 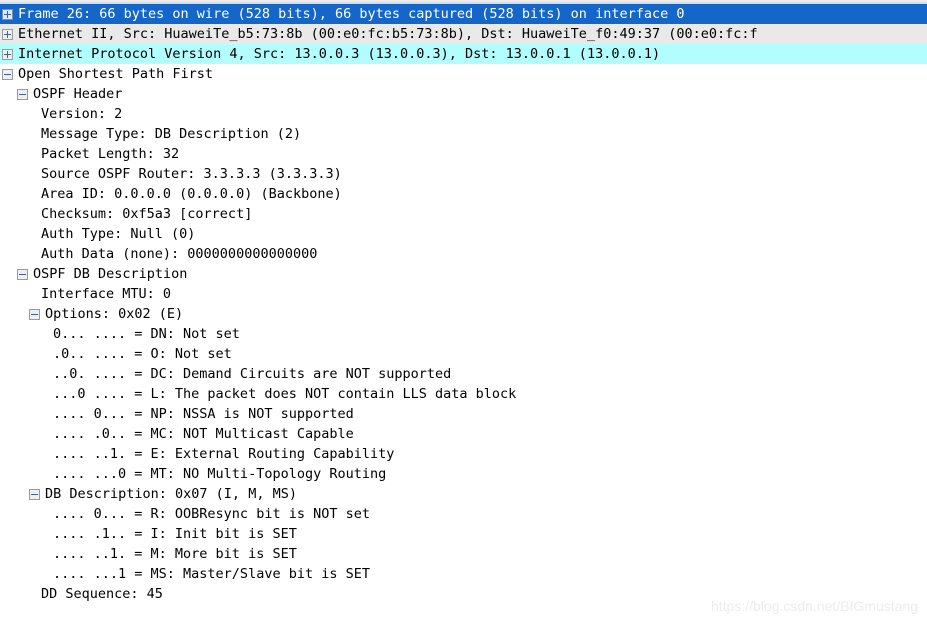 What do you see at coordinates (175, 534) in the screenshot?
I see `tree-row-label: .... .1.. = I: Init bit is SET` at bounding box center [175, 534].